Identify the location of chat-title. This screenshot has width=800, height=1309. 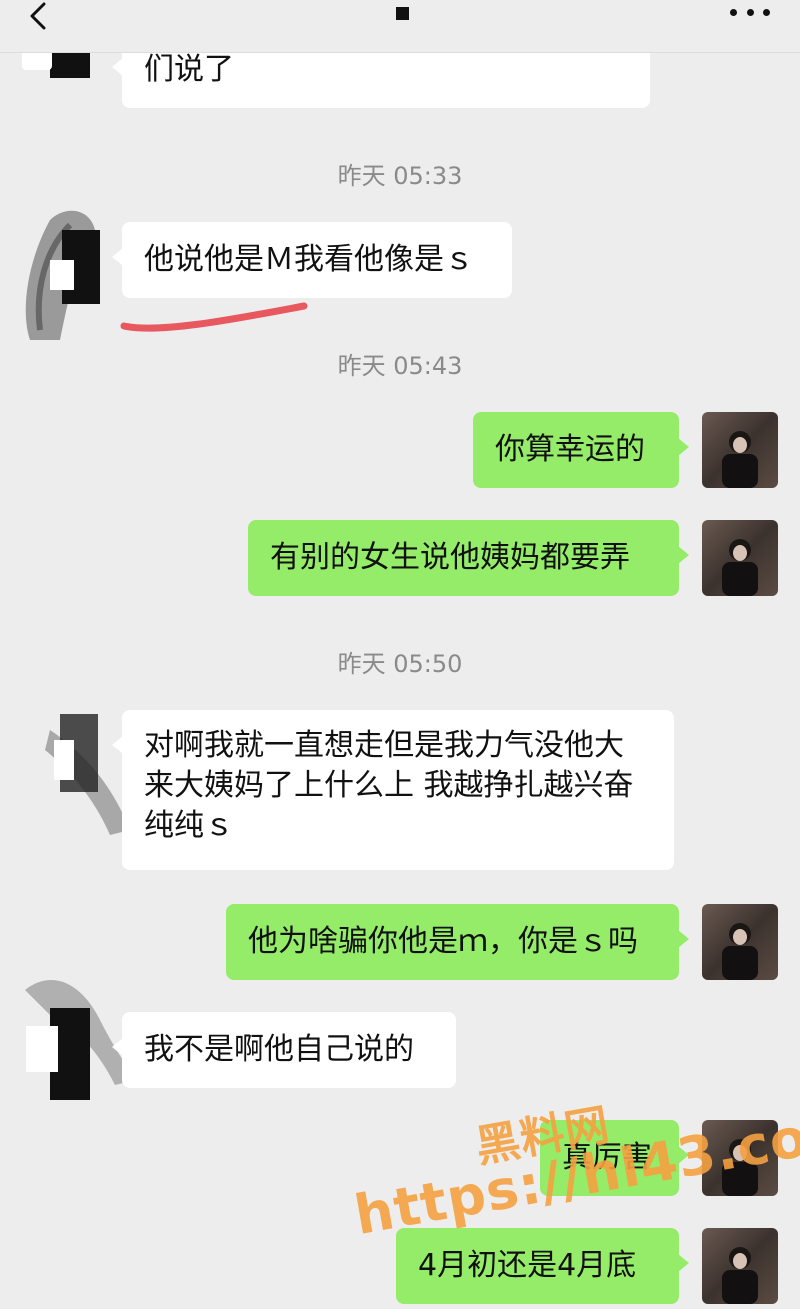
(402, 13).